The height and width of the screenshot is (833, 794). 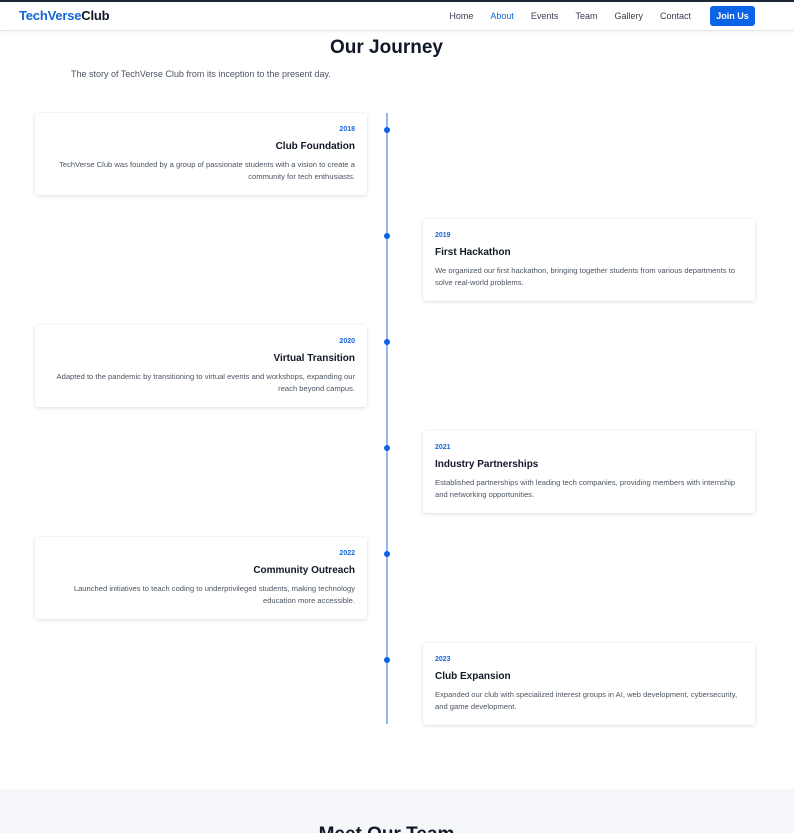 I want to click on join-us-button: Join Us, so click(x=732, y=16).